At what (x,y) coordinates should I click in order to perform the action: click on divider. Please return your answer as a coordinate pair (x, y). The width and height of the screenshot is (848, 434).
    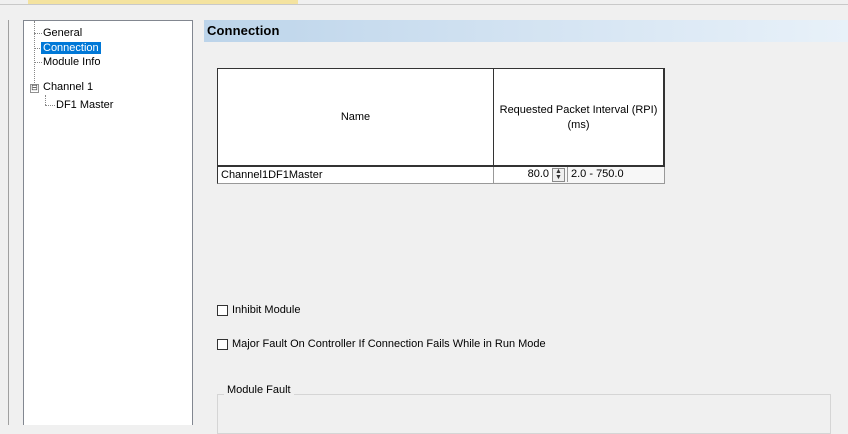
    Looking at the image, I should click on (424, 4).